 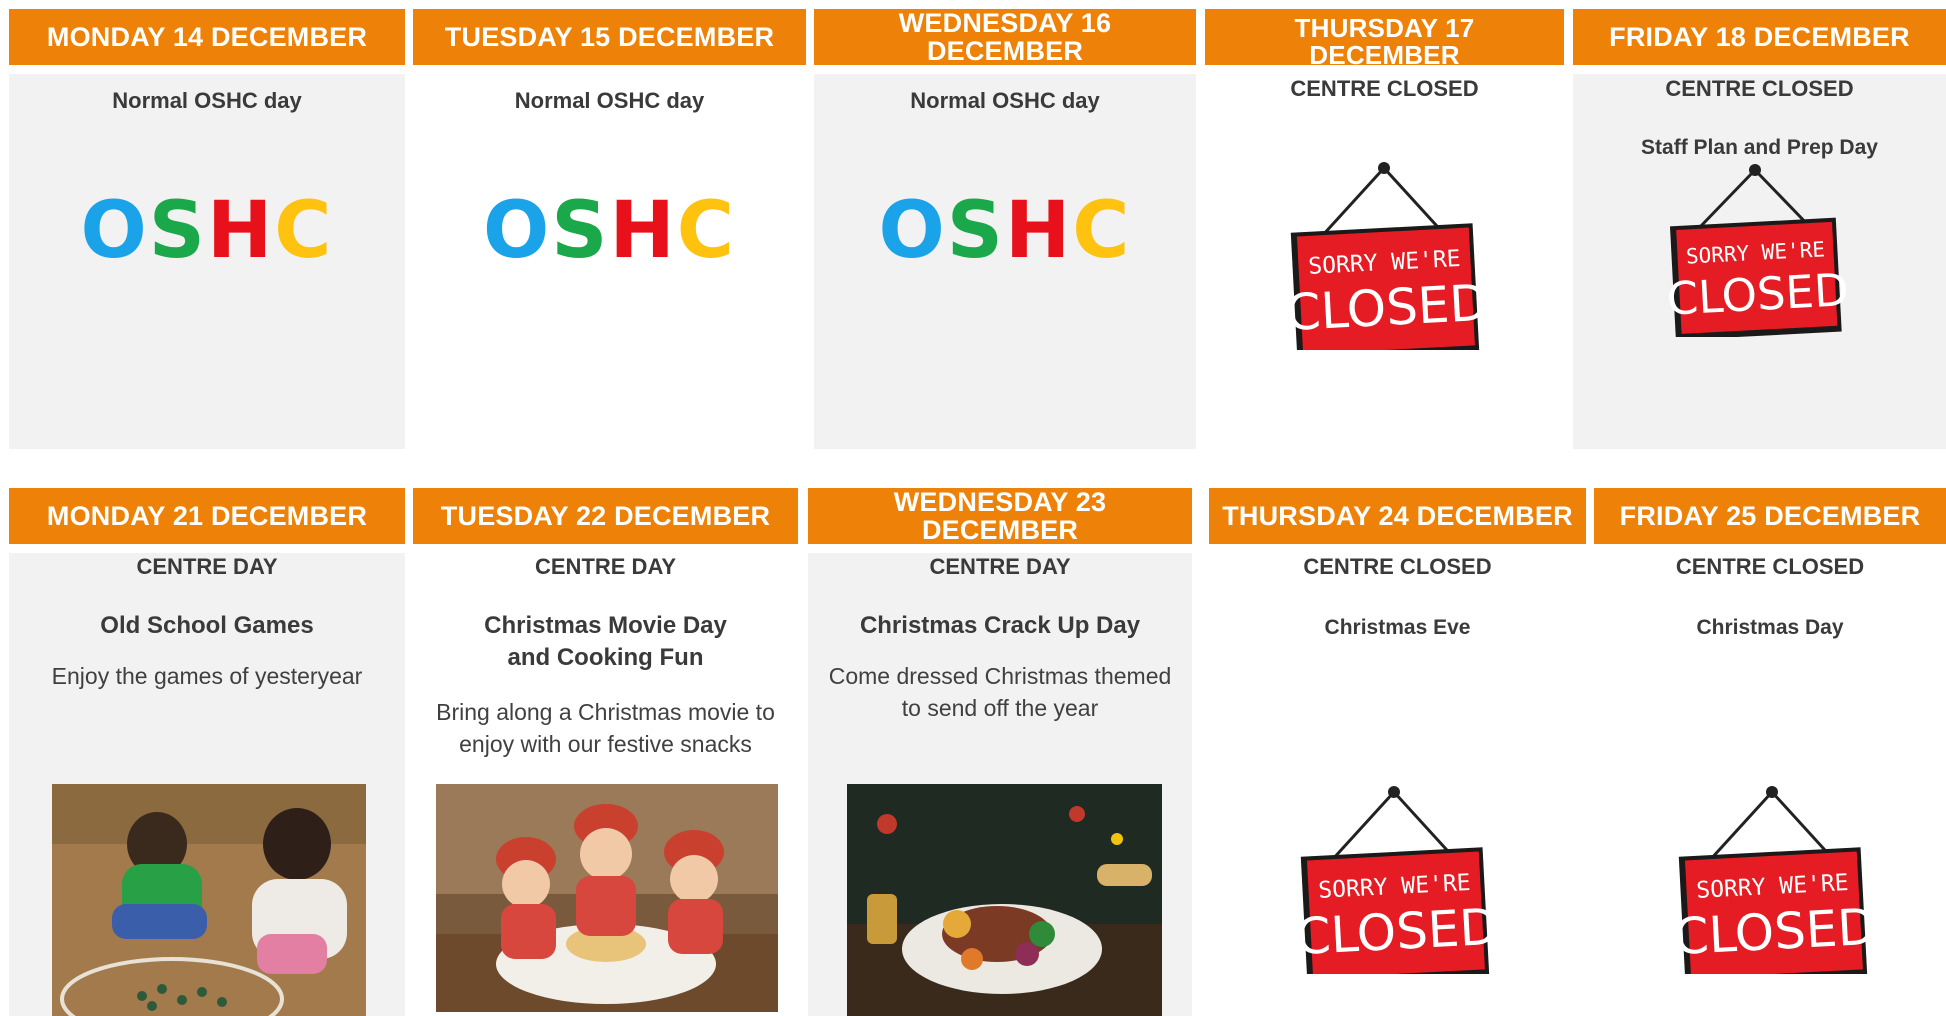 I want to click on day-description: Enjoy the games of yesteryear, so click(x=207, y=676).